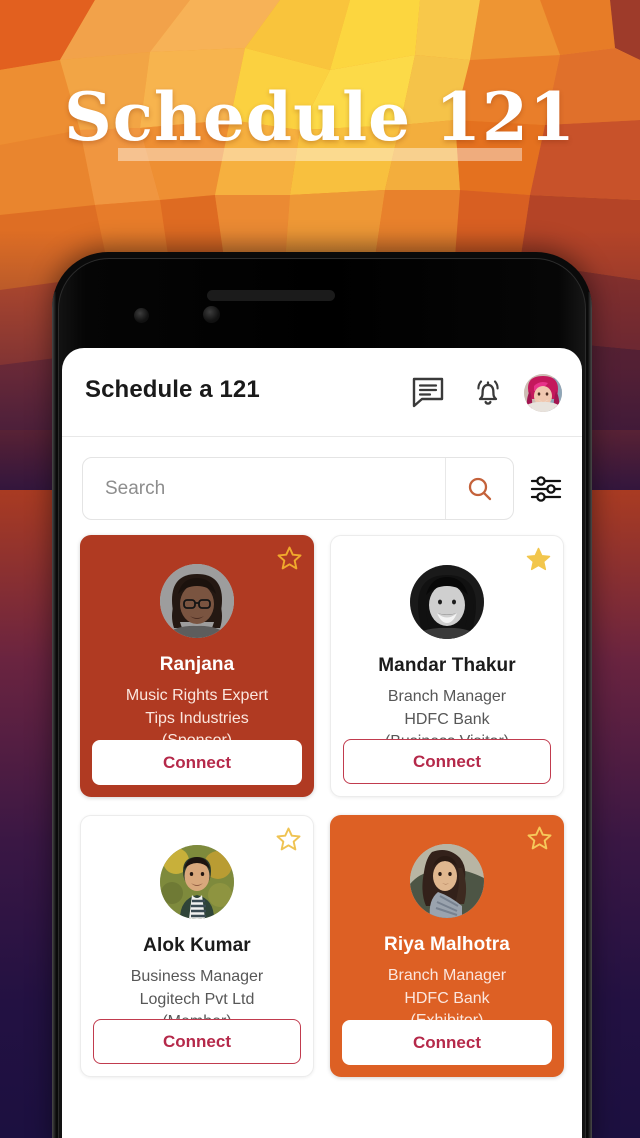 The height and width of the screenshot is (1138, 640). I want to click on person-name: Ranjana, so click(197, 664).